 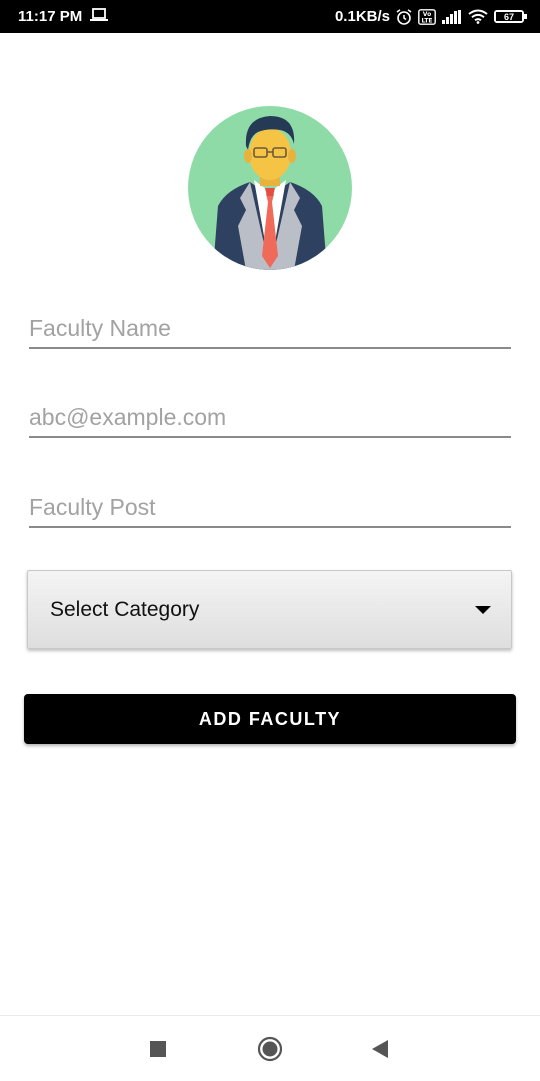 I want to click on category-select-label: Select Category, so click(x=125, y=609).